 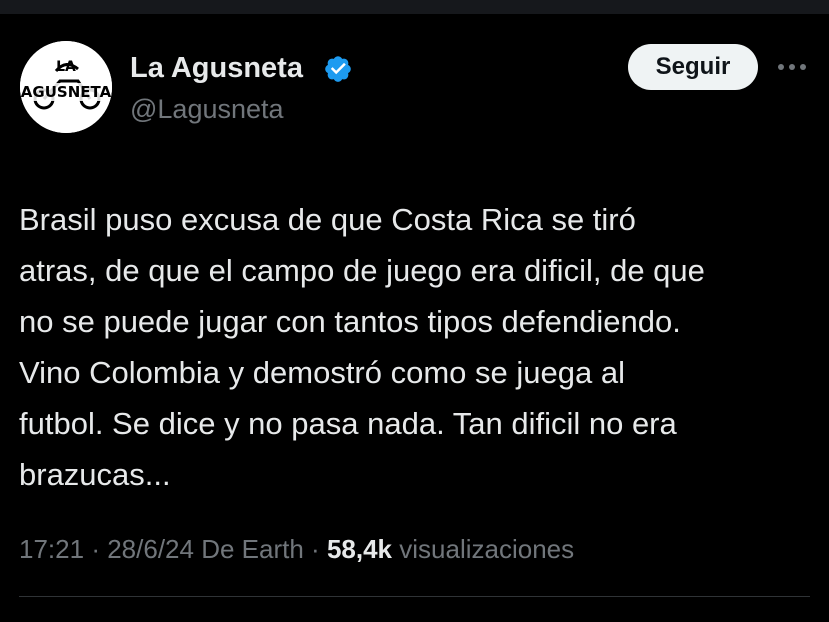 I want to click on divider, so click(x=414, y=596).